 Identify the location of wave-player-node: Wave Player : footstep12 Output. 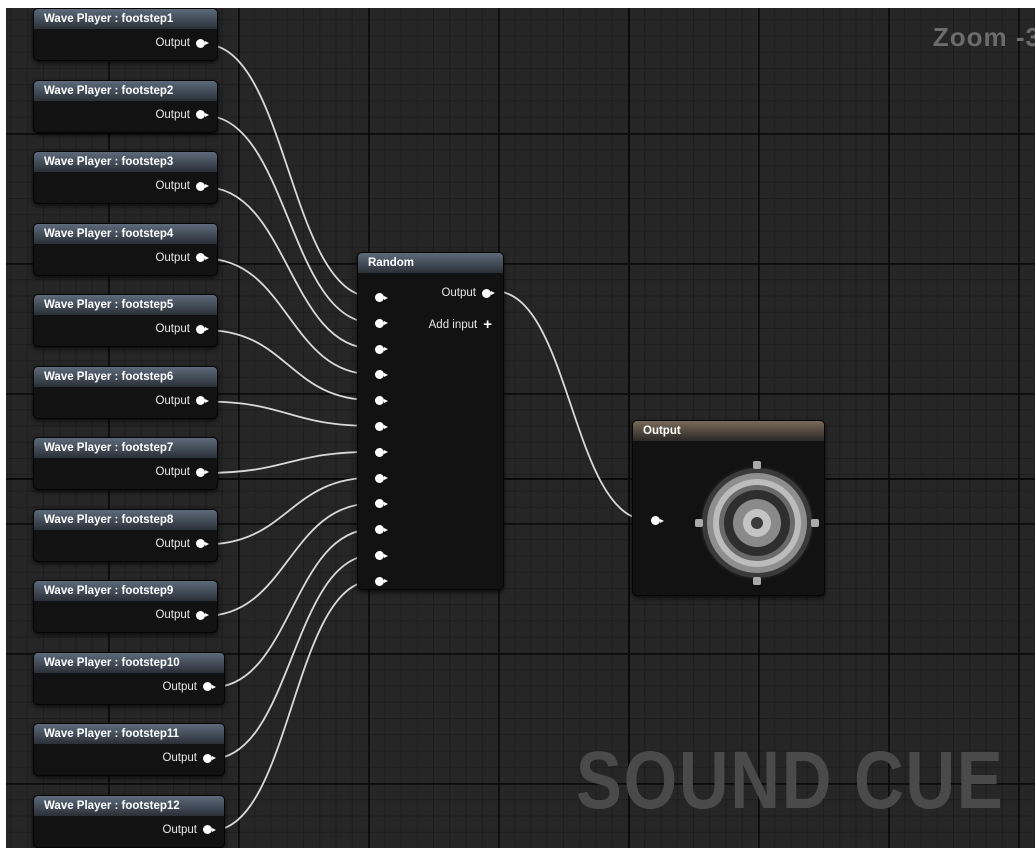
(129, 821).